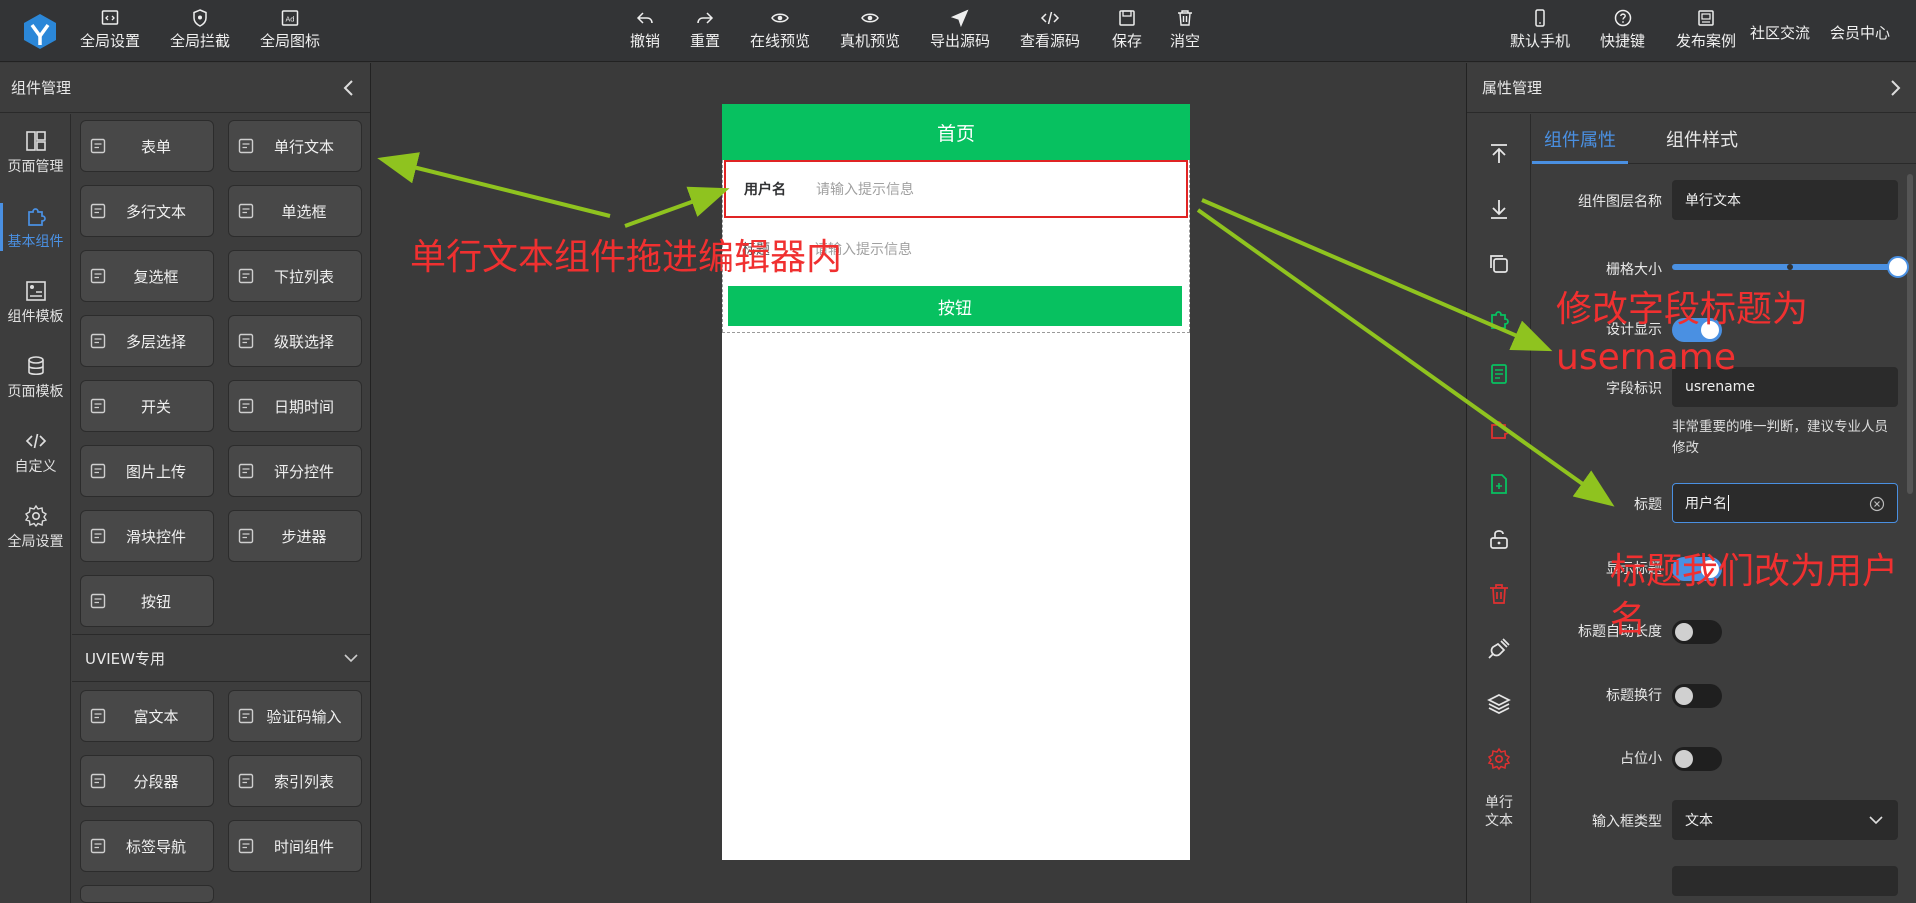 The width and height of the screenshot is (1916, 903). What do you see at coordinates (1499, 429) in the screenshot?
I see `puzzle-remove-icon` at bounding box center [1499, 429].